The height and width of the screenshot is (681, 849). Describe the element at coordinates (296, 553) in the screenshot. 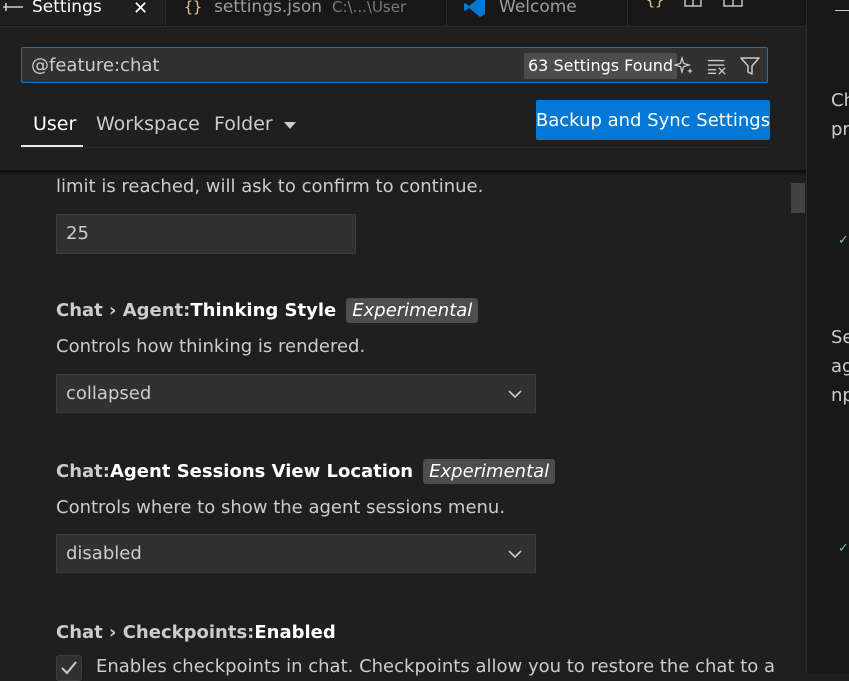

I see `agent-sessions-location-select: disabled` at that location.